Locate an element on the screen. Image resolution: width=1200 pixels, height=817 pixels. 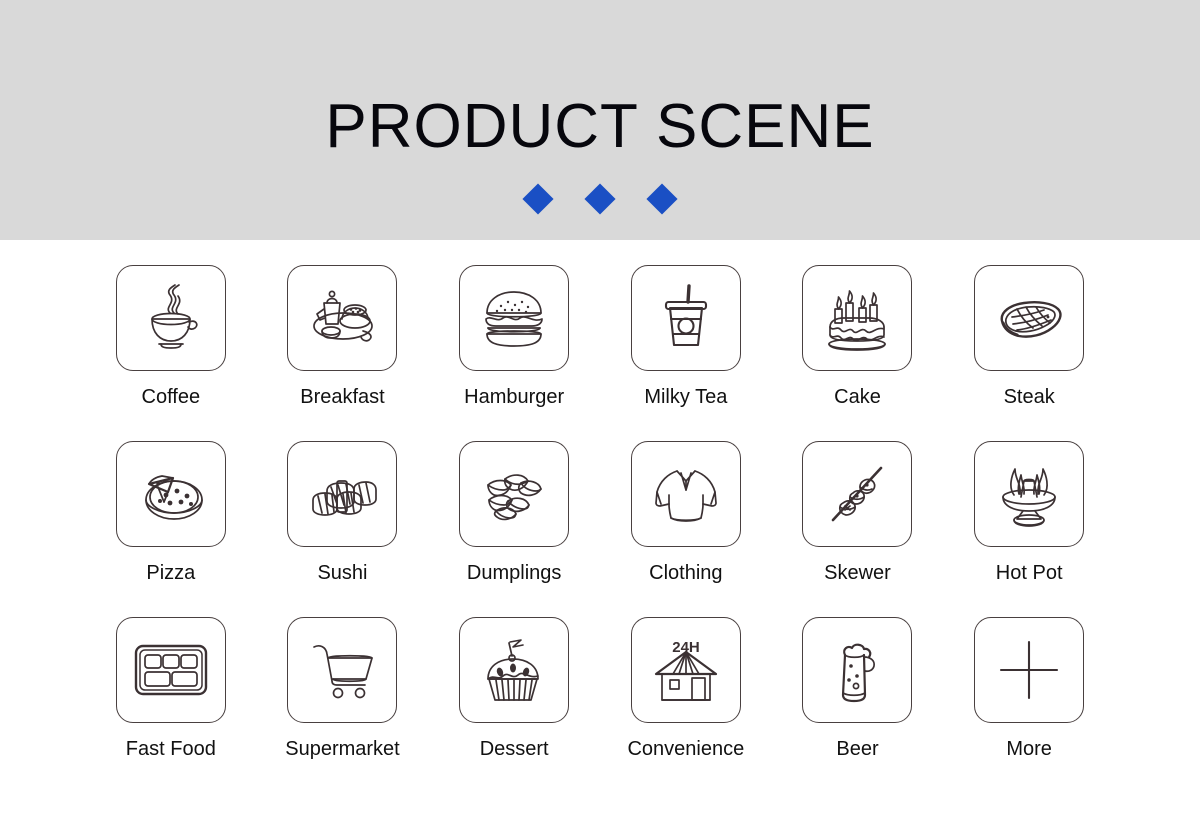
category-tile-steak: Steak is located at coordinates (1029, 353).